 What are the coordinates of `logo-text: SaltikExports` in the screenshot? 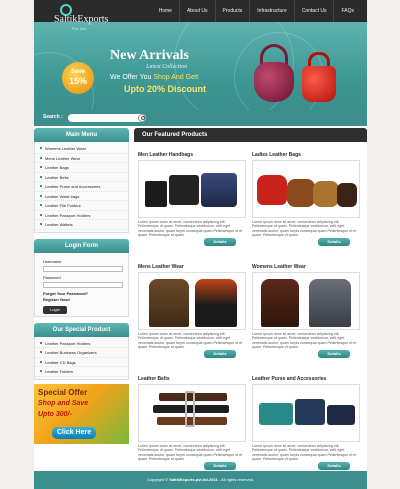 It's located at (81, 19).